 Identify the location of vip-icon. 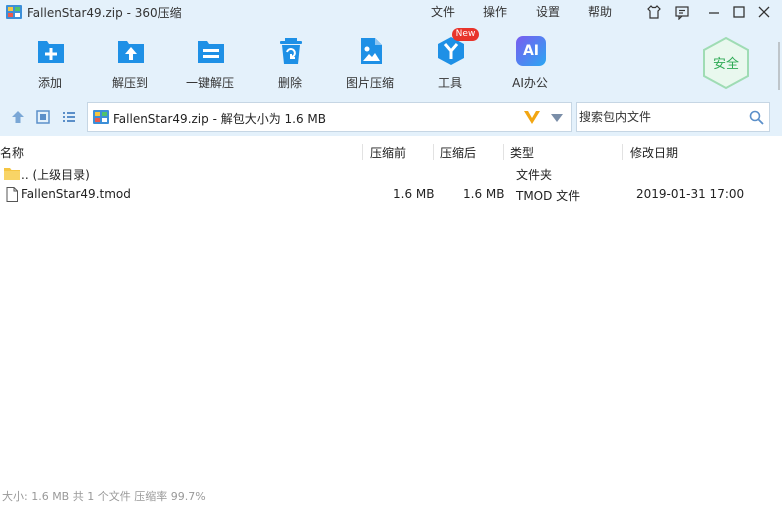
(532, 117).